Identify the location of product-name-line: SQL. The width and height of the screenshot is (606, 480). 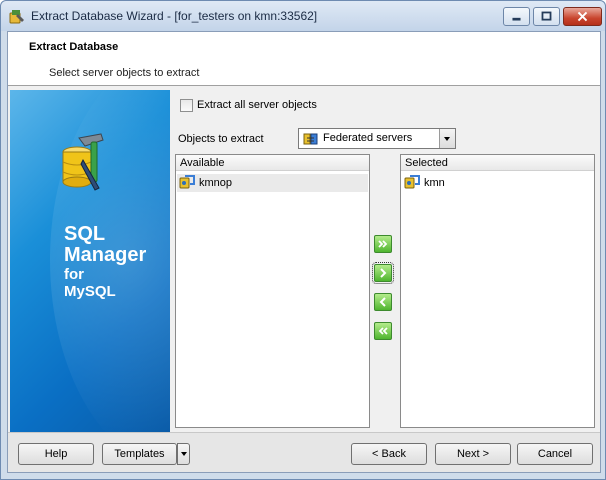
(85, 234).